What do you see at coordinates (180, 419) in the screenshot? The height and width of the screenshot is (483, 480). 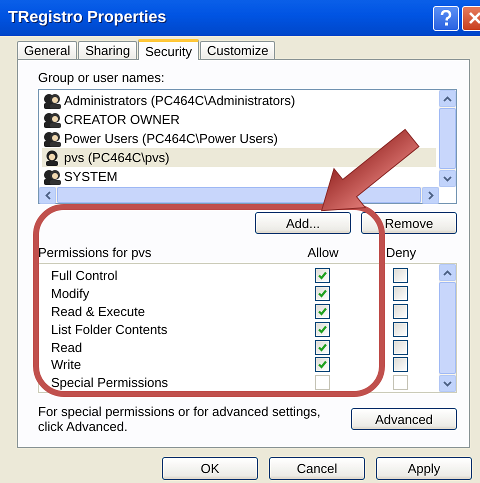 I see `advanced-hint-text: For special permissions or for advanced settings, click Advanced.` at bounding box center [180, 419].